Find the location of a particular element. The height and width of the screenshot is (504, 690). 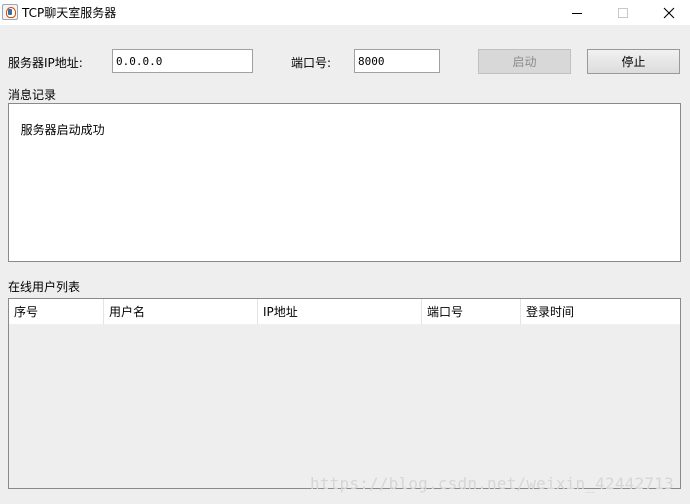

column-header-login-time: 登录时间 is located at coordinates (600, 312).